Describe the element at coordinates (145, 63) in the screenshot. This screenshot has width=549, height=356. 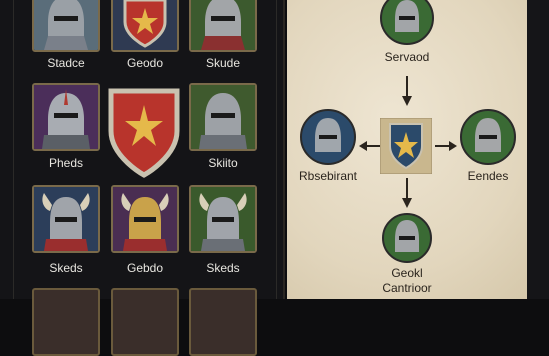
I see `roster-label-2: Geodo` at that location.